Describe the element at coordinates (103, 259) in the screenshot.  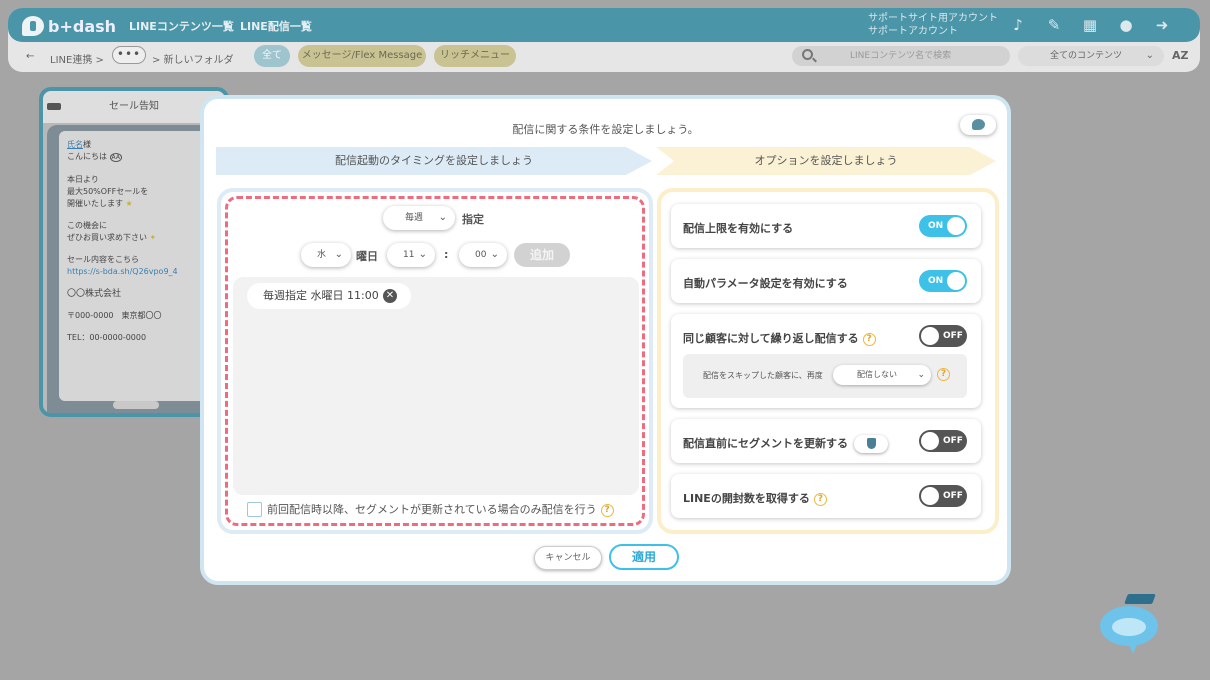
I see `message-line: セール内容をこちら` at that location.